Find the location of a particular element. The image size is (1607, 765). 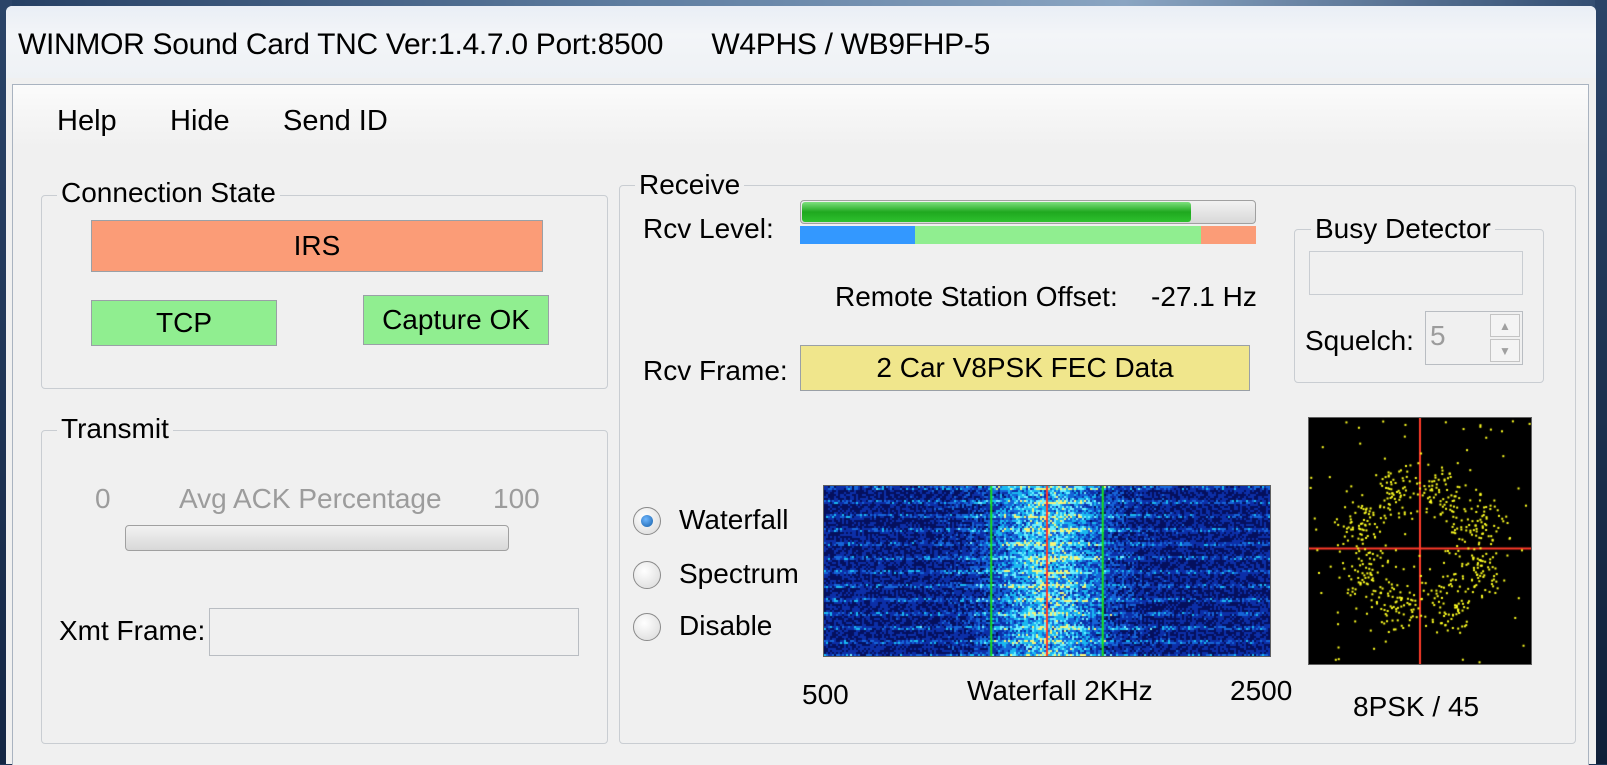

remote-offset-label: Remote Station Offset: is located at coordinates (976, 296).